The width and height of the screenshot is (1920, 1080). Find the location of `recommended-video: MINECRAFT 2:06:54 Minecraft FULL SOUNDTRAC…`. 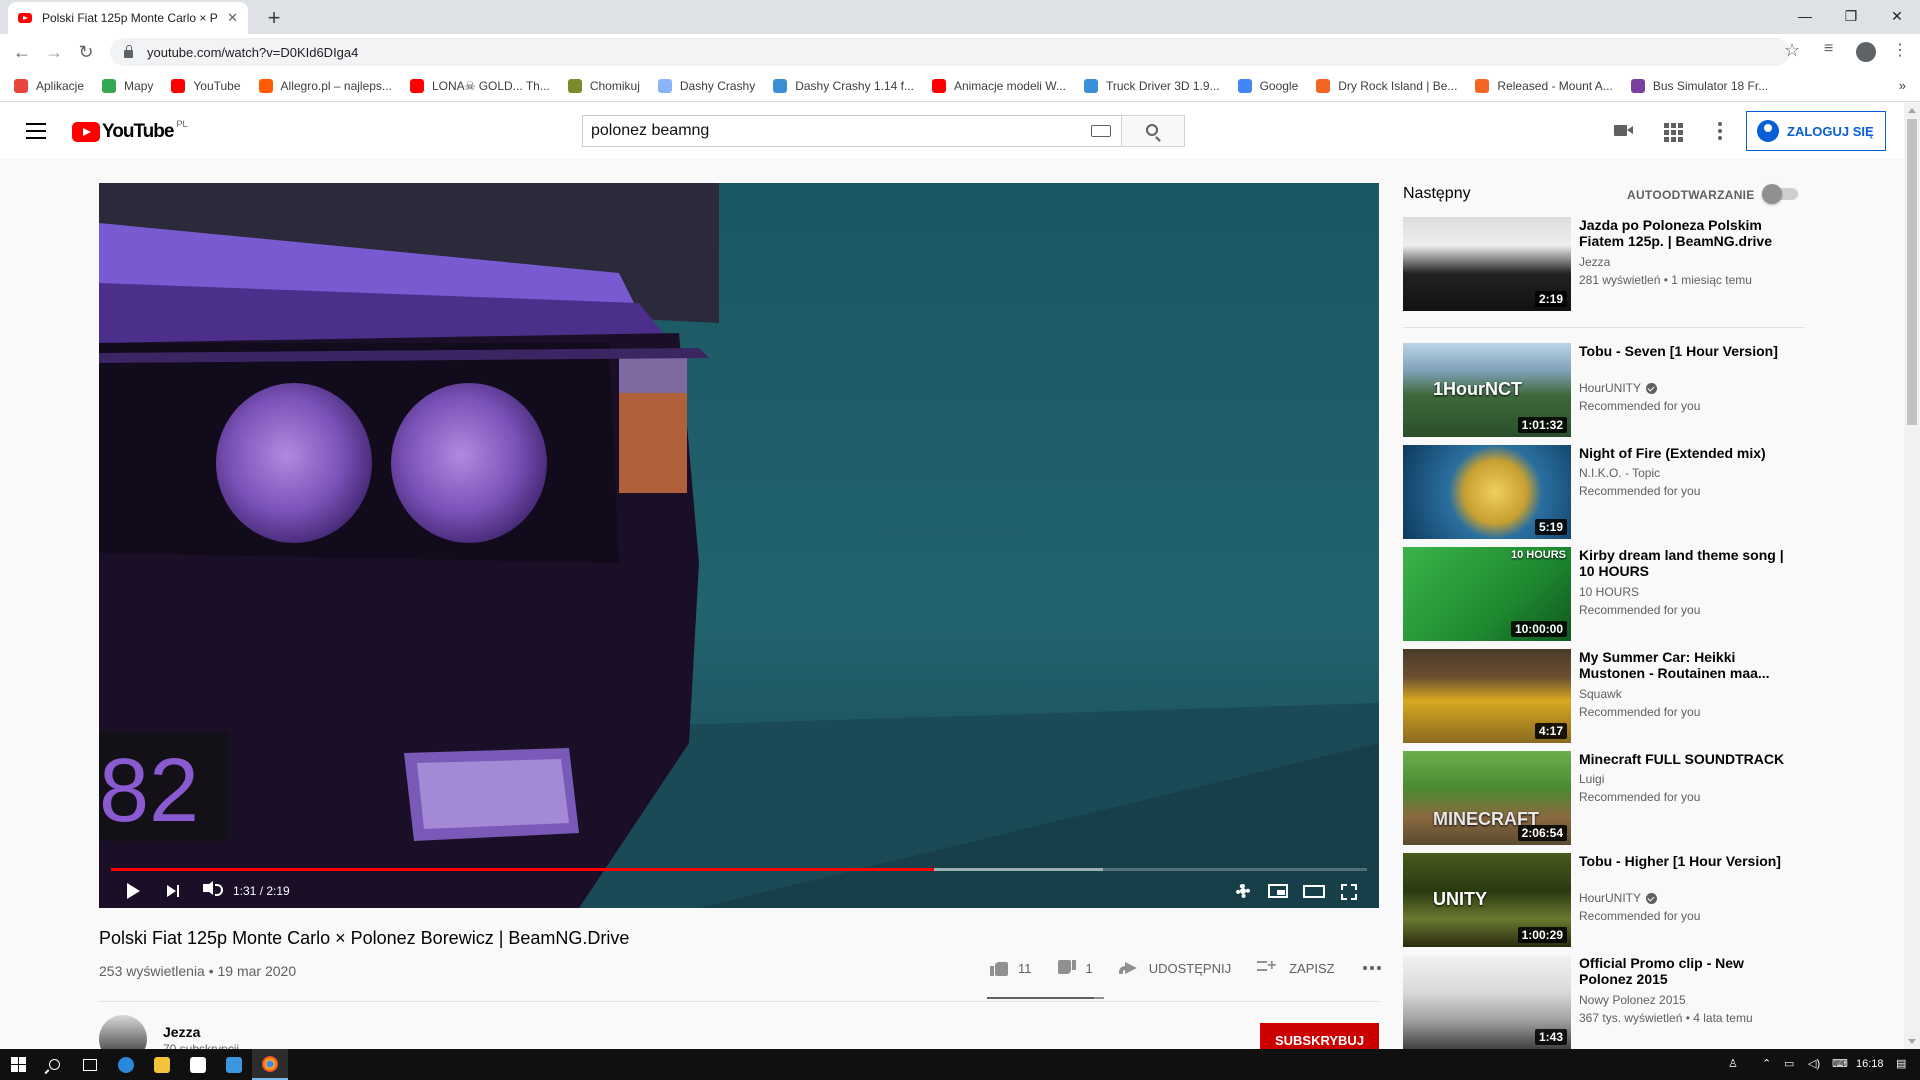

recommended-video: MINECRAFT 2:06:54 Minecraft FULL SOUNDTRAC… is located at coordinates (1603, 798).